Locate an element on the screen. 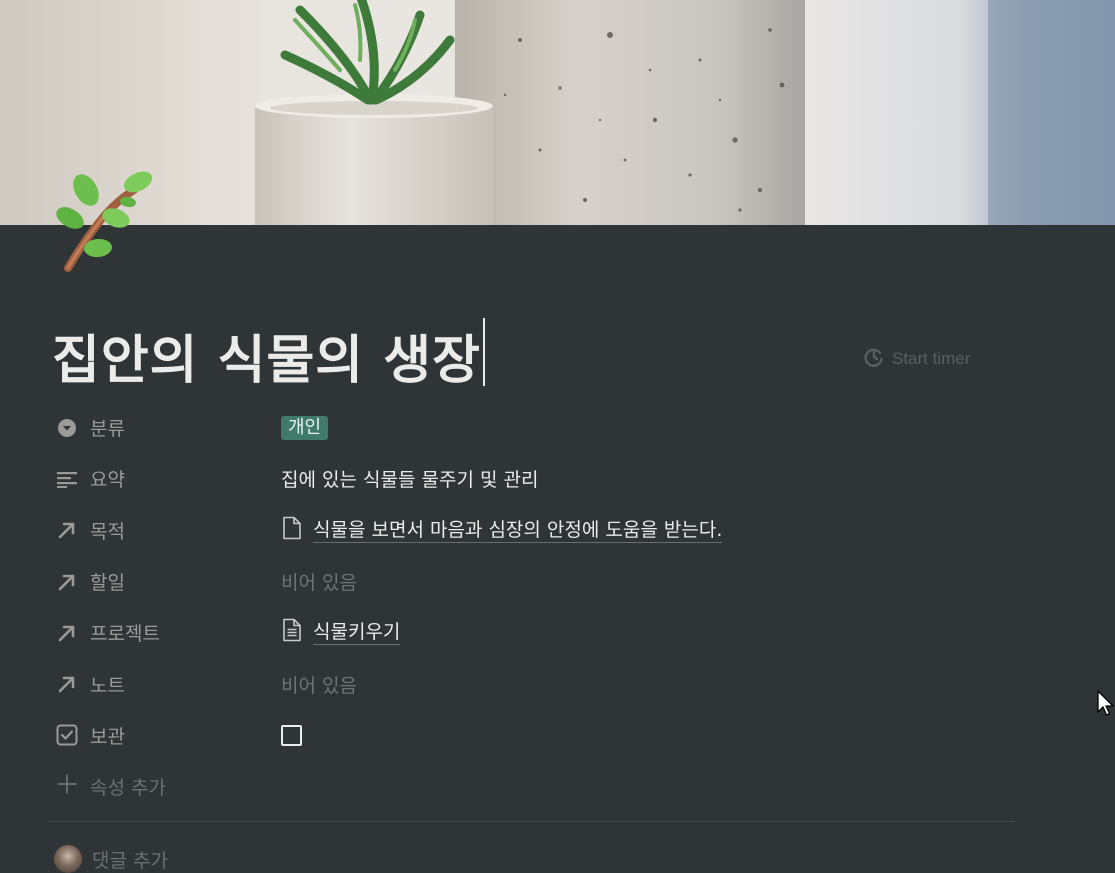  blank-page-icon is located at coordinates (292, 530).